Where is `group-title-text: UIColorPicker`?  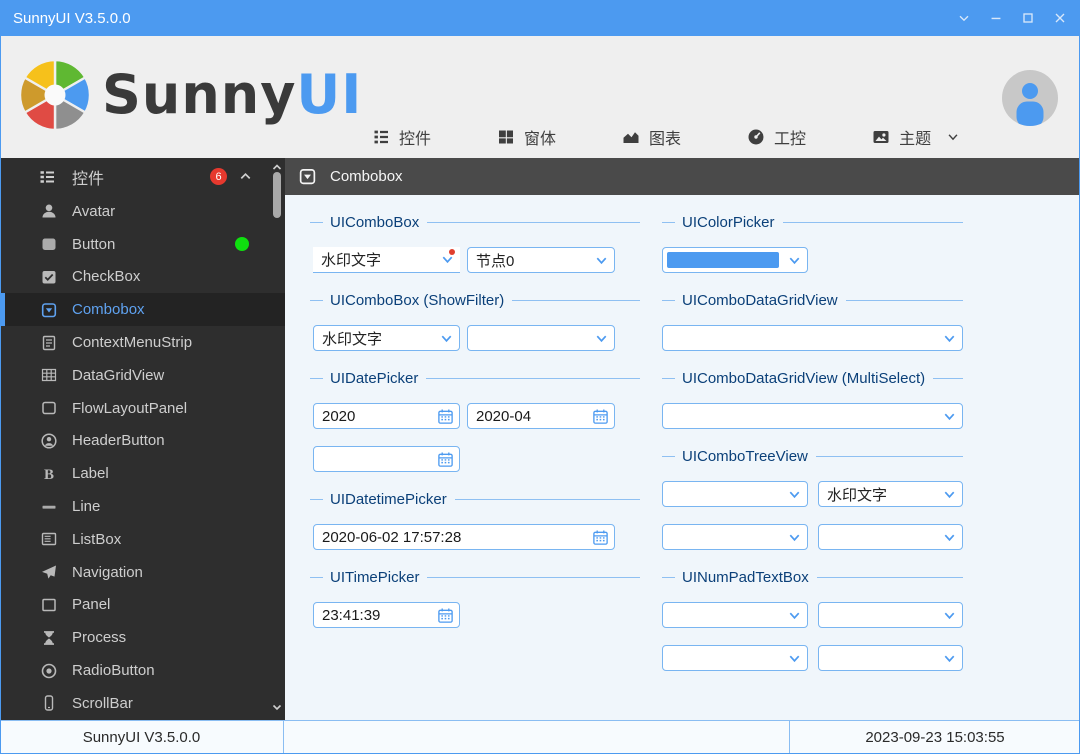
group-title-text: UIColorPicker is located at coordinates (728, 222).